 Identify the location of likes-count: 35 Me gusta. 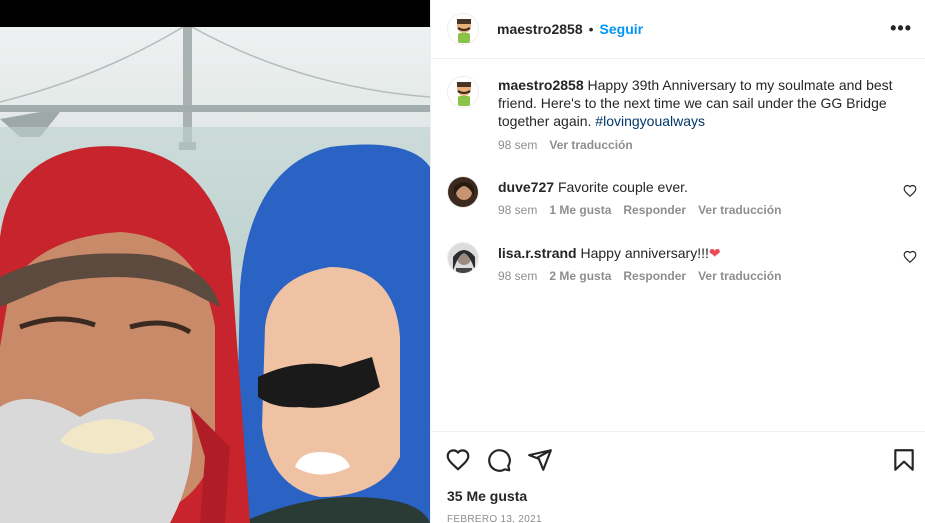
(487, 496).